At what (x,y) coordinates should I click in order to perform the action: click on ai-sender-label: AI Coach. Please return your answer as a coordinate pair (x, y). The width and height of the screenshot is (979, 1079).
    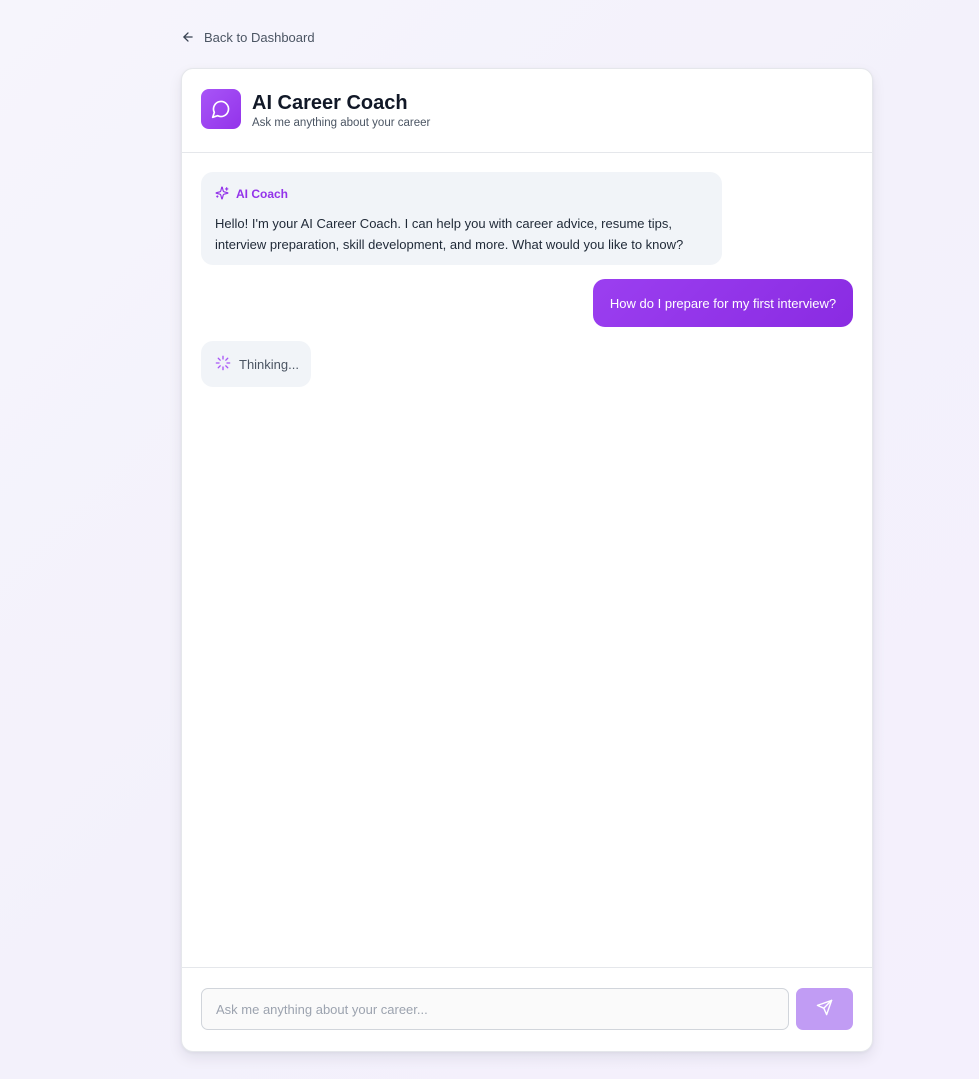
    Looking at the image, I should click on (461, 194).